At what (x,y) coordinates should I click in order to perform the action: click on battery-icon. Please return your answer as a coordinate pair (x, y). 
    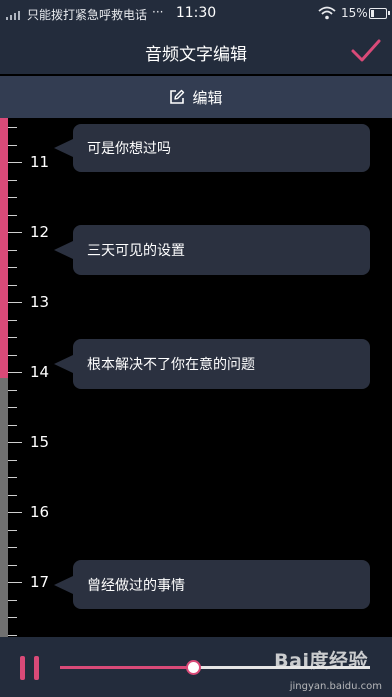
    Looking at the image, I should click on (379, 13).